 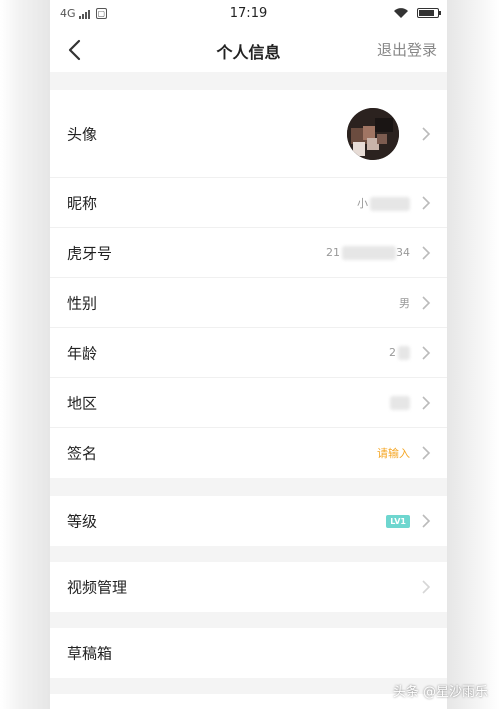 What do you see at coordinates (82, 303) in the screenshot?
I see `gender-label: 性别` at bounding box center [82, 303].